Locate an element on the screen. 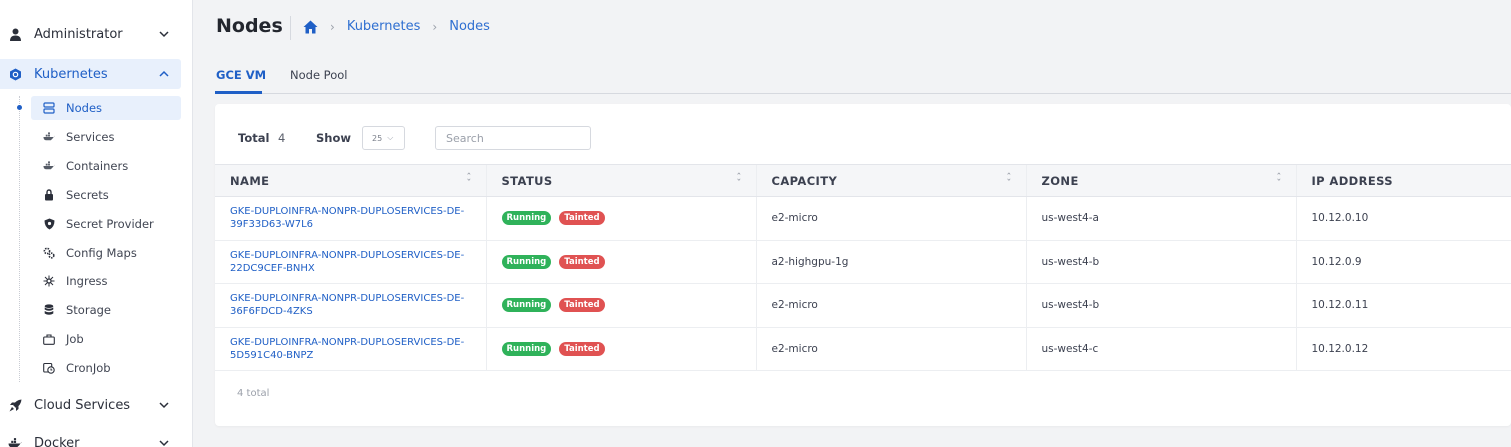 The width and height of the screenshot is (1511, 447). cell-ip-address: 10.12.0.9 is located at coordinates (1403, 262).